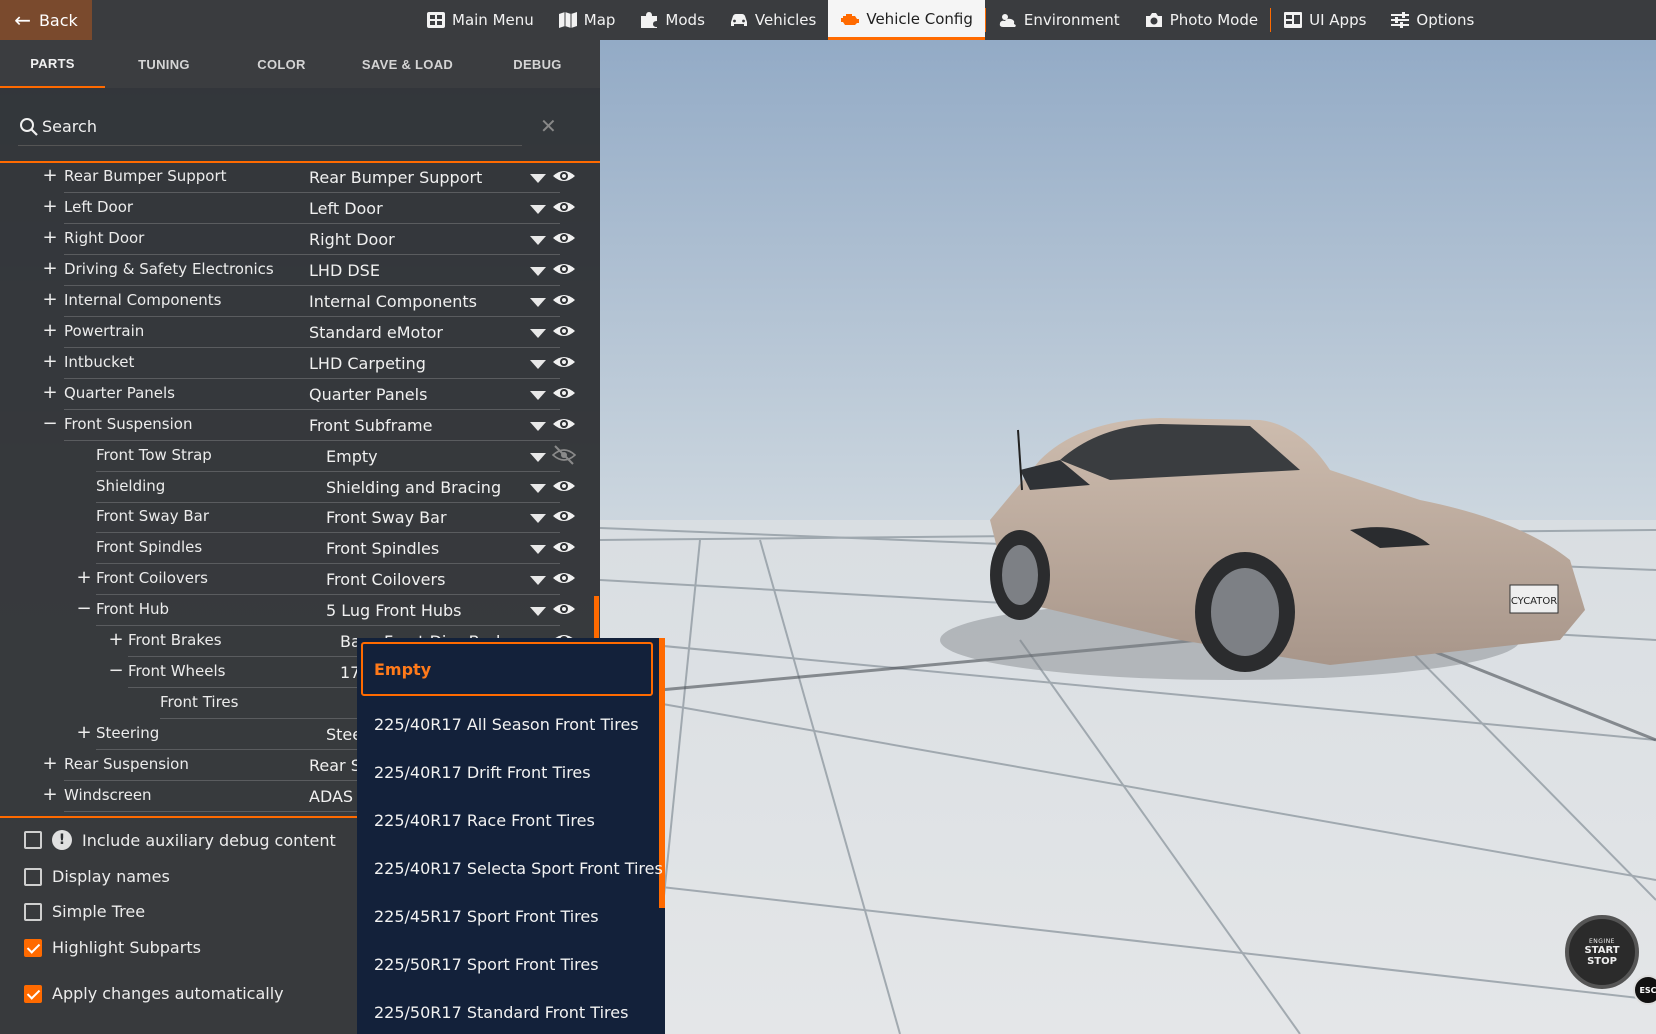 The height and width of the screenshot is (1034, 1656). I want to click on part-select: Quarter Panels, so click(414, 394).